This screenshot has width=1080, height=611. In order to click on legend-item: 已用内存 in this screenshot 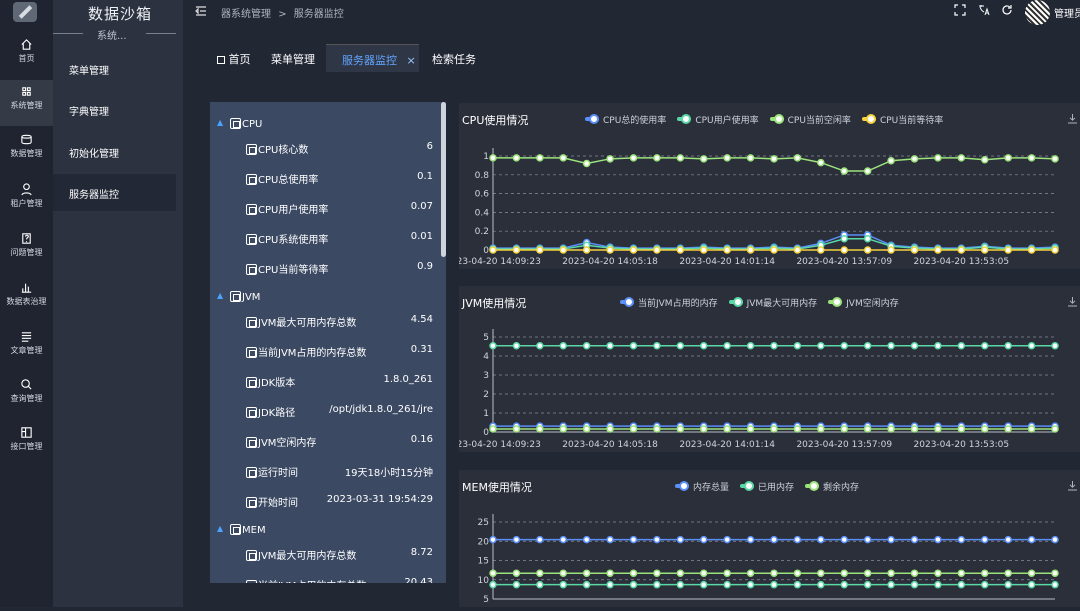, I will do `click(767, 486)`.